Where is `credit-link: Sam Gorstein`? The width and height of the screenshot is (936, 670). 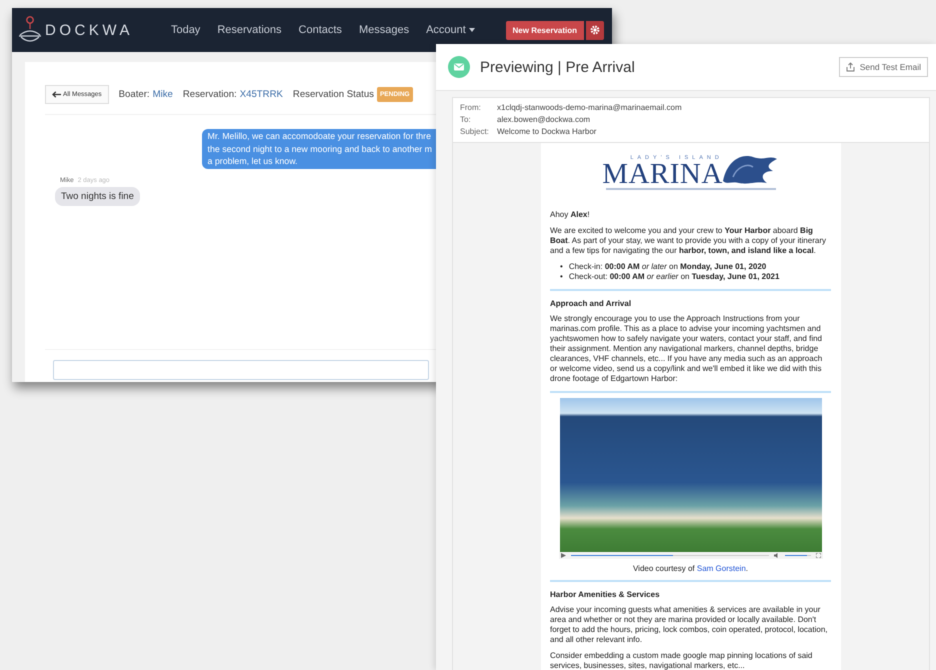 credit-link: Sam Gorstein is located at coordinates (721, 568).